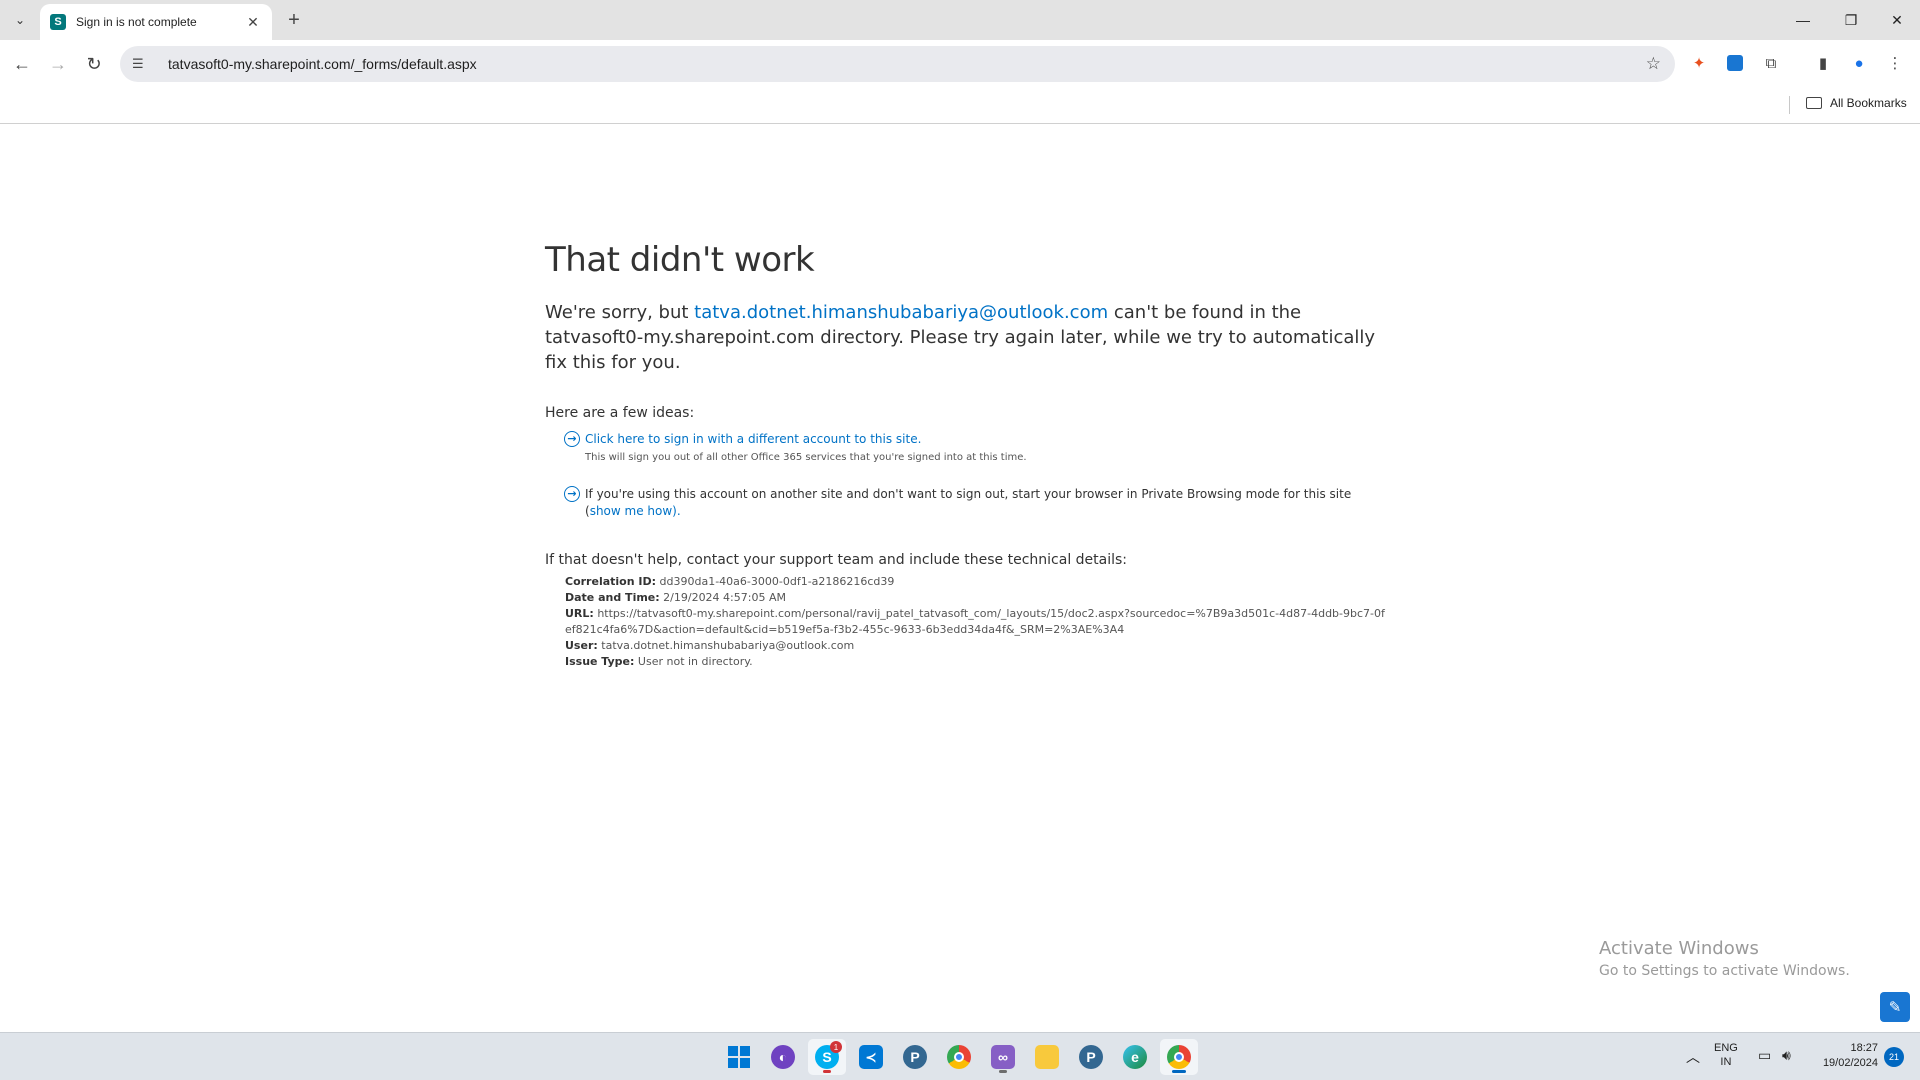 The width and height of the screenshot is (1920, 1080). I want to click on notification-badge: 21, so click(1894, 1057).